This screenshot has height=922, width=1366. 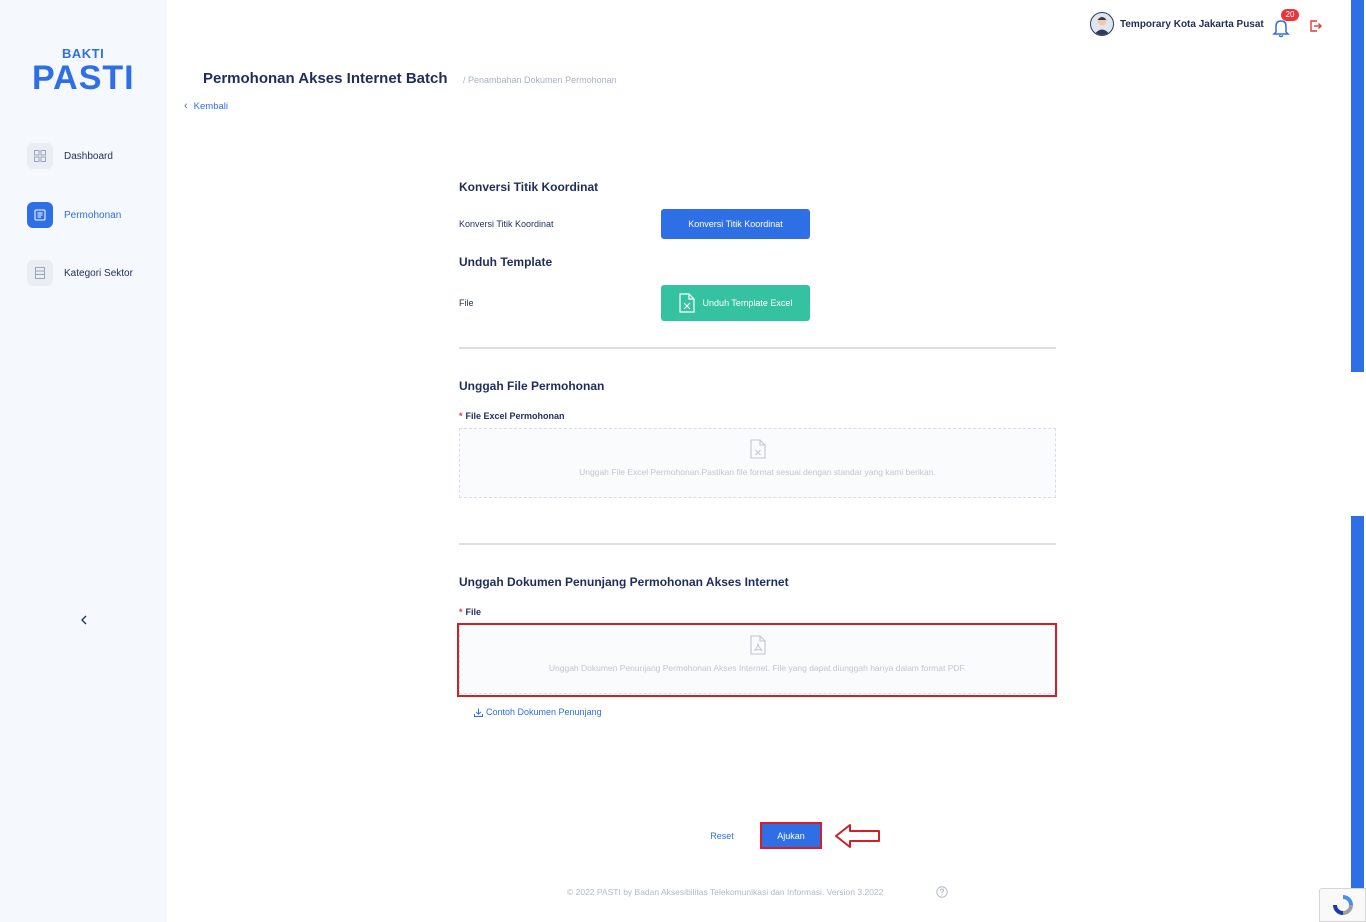 What do you see at coordinates (1281, 28) in the screenshot?
I see `notification-bell-icon` at bounding box center [1281, 28].